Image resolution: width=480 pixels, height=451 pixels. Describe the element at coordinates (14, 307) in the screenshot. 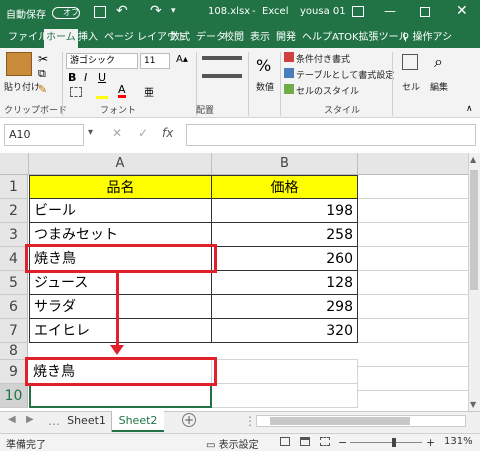

I see `row-header: 6` at that location.